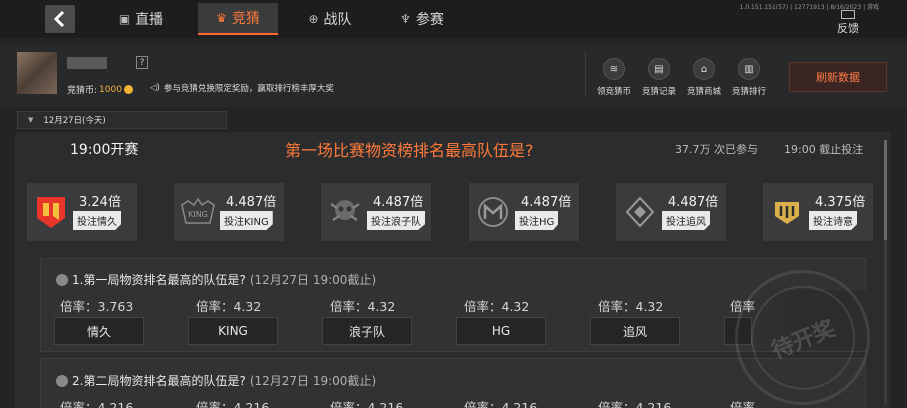 This screenshot has height=408, width=907. What do you see at coordinates (396, 220) in the screenshot?
I see `bet-button-langzi: 投注浪子队` at bounding box center [396, 220].